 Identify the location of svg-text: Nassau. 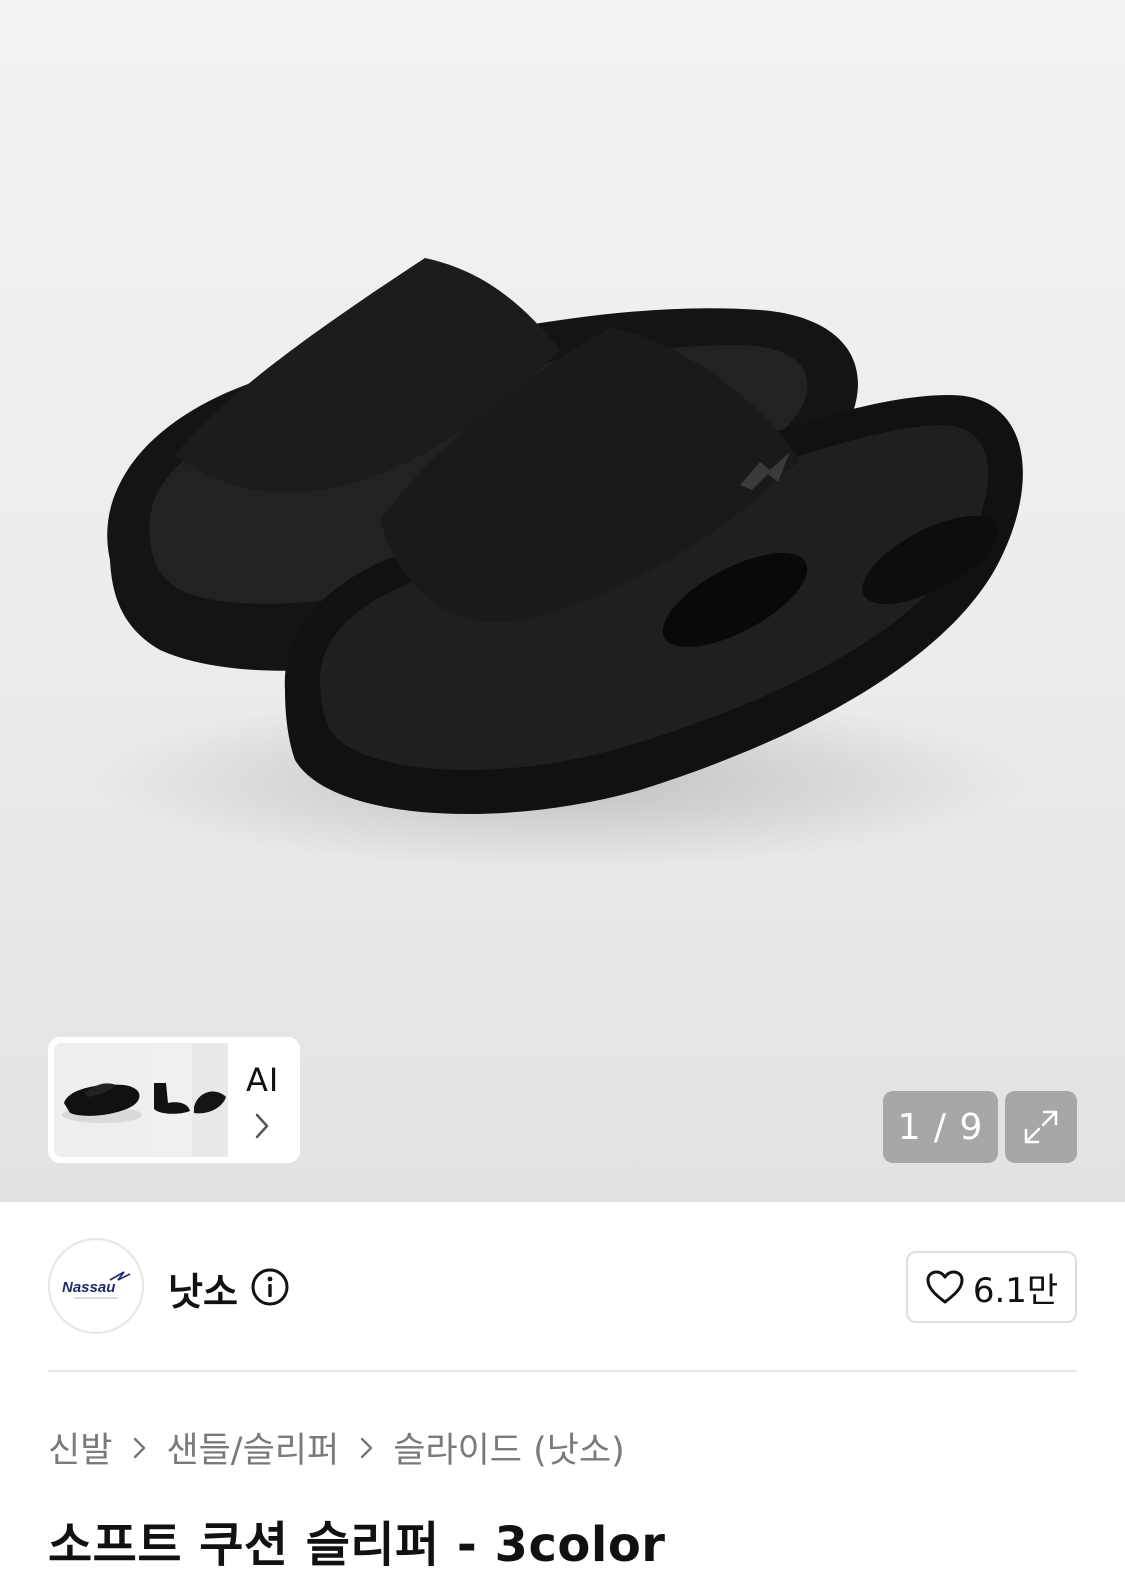
(88, 1287).